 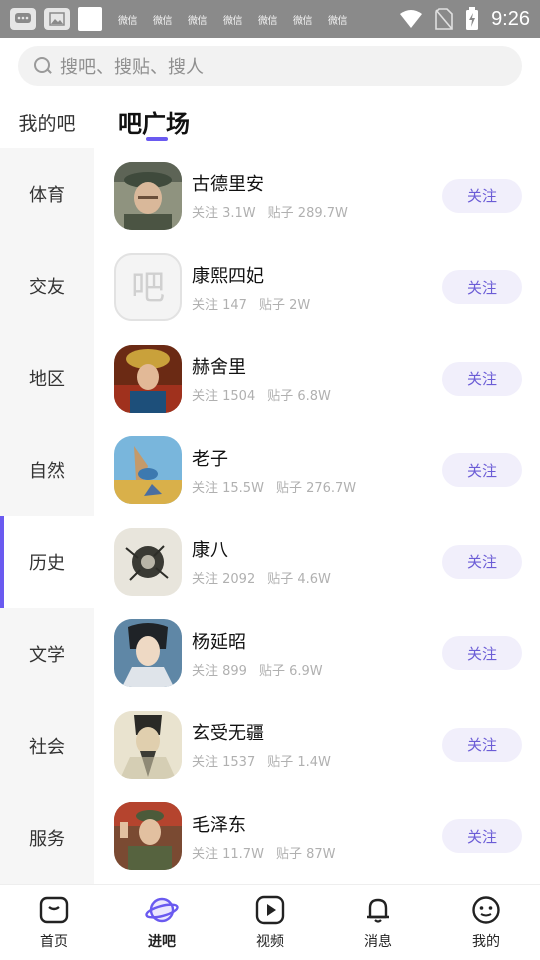 What do you see at coordinates (326, 654) in the screenshot?
I see `list-item: 杨延昭 关注 899 贴子 6.9W 关注` at bounding box center [326, 654].